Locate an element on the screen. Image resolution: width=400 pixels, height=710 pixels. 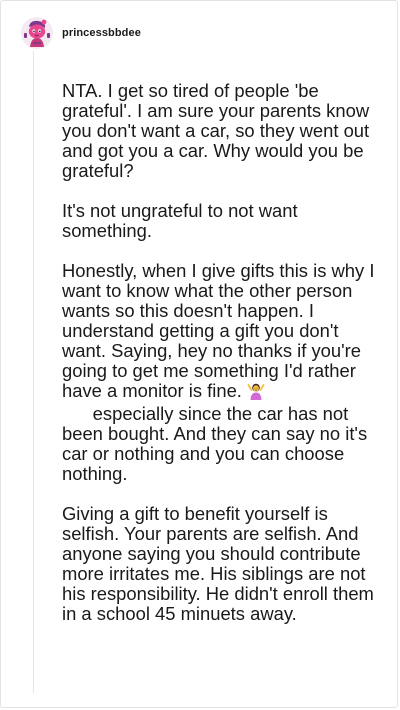
thread-line is located at coordinates (33, 372).